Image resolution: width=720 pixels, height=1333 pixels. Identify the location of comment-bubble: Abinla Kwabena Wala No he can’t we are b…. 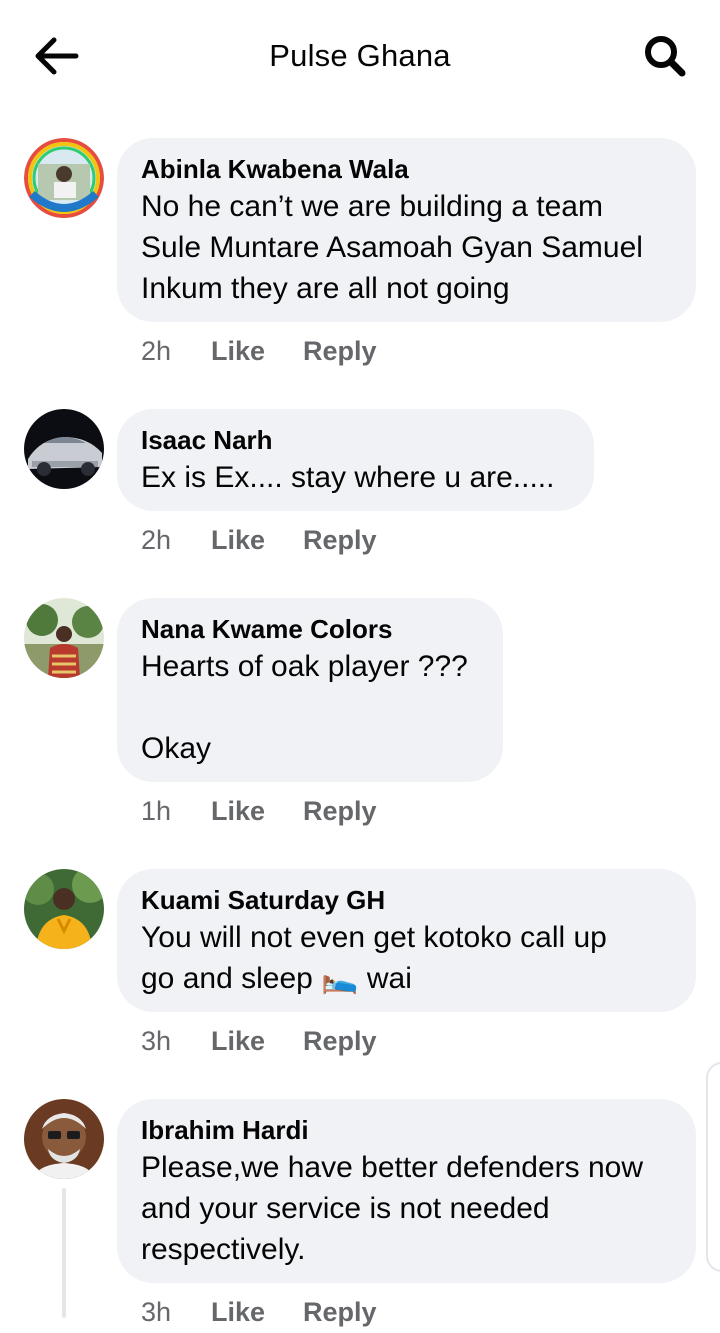
(406, 230).